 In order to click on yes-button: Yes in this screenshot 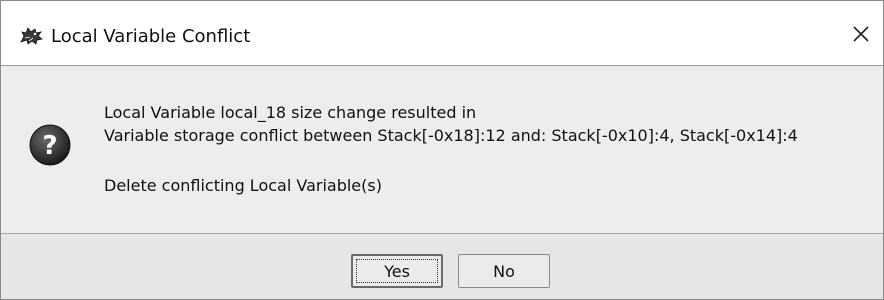, I will do `click(397, 271)`.